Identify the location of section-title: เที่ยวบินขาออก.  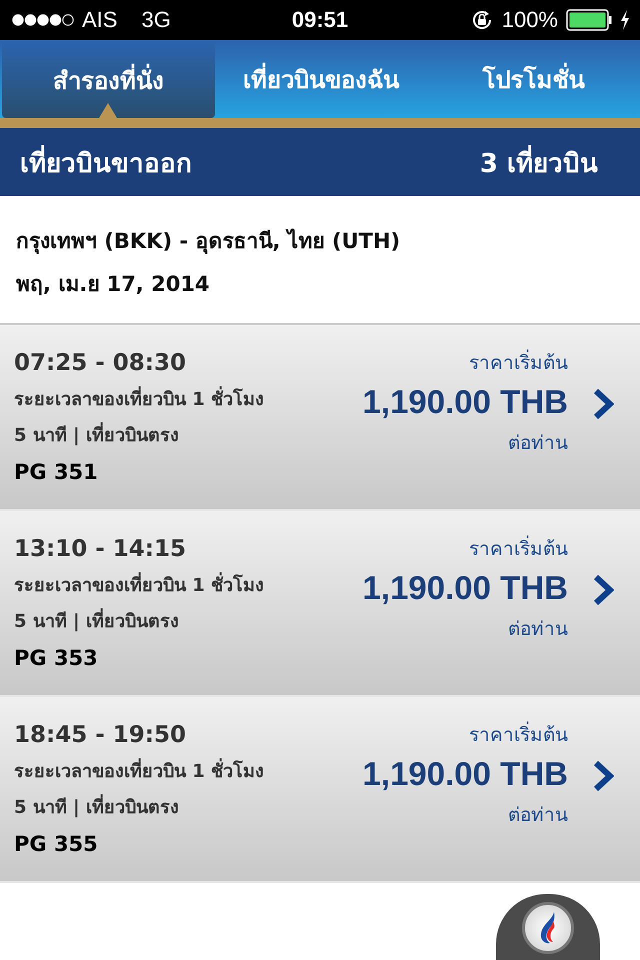
(106, 162).